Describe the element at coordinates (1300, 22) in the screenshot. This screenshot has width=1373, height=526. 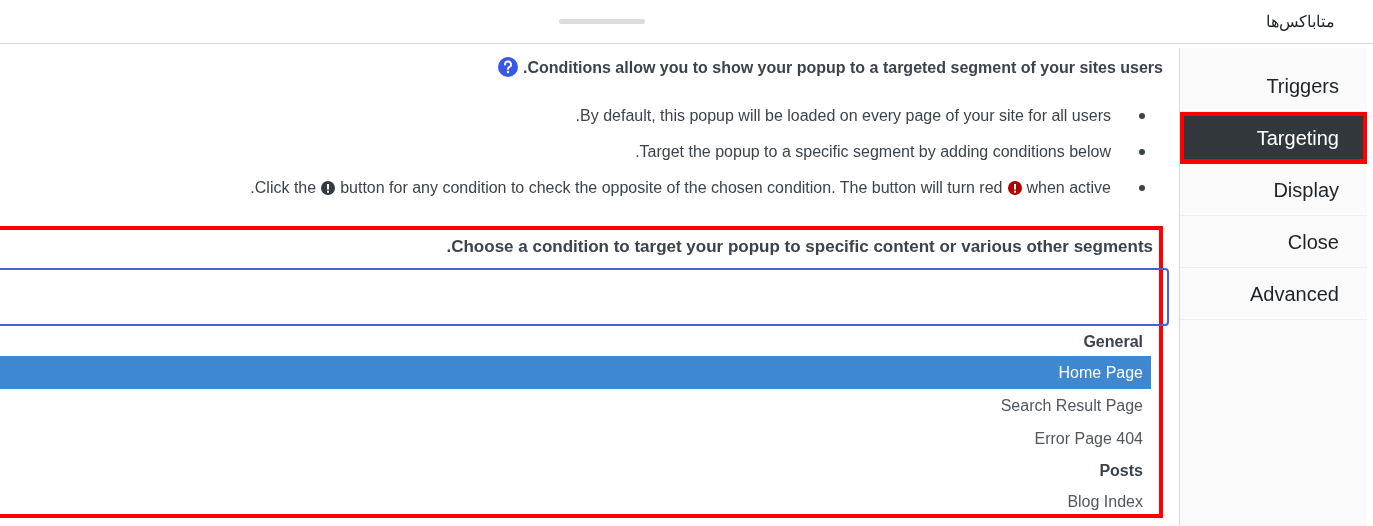
I see `panel-title: متاباکس‌ها` at that location.